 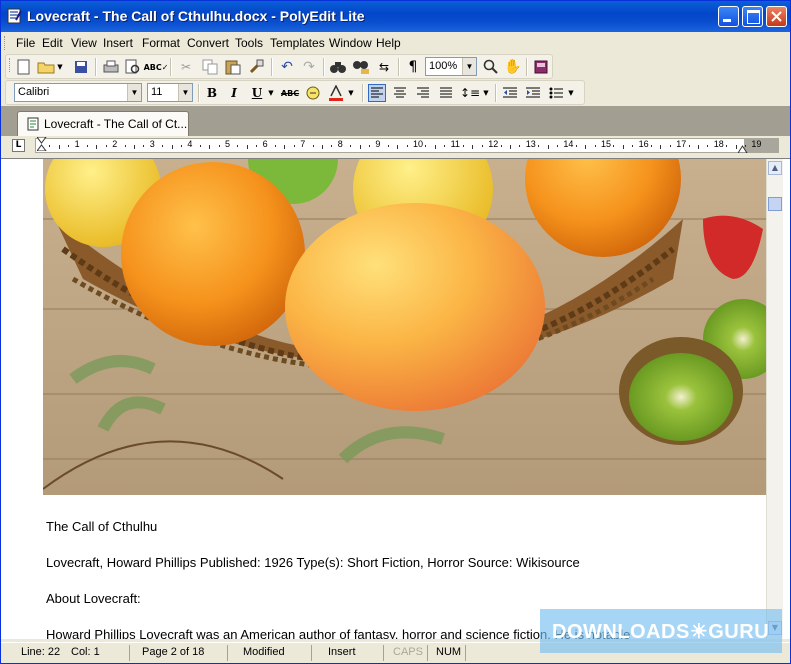 I want to click on font-color-button, so click(x=336, y=93).